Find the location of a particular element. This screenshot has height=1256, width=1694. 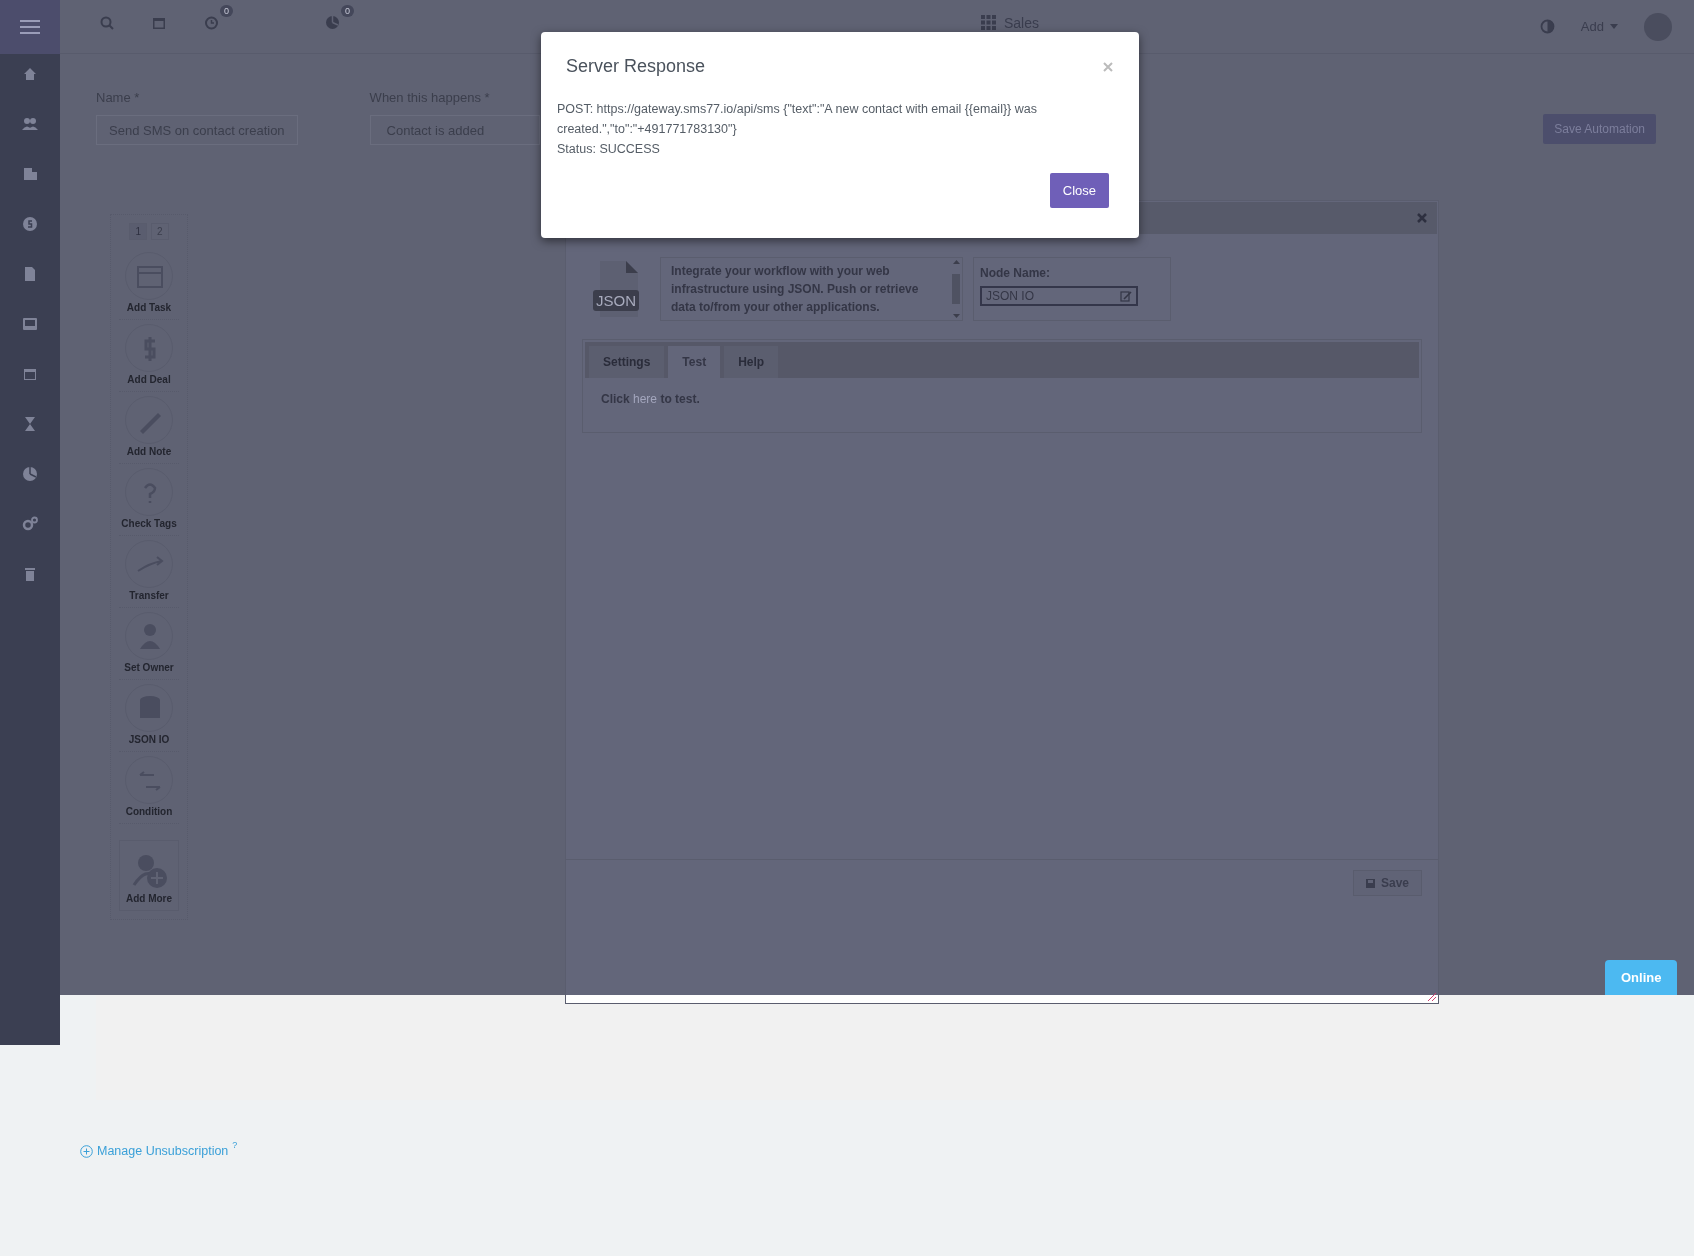

alarm-clock-icon is located at coordinates (211, 22).